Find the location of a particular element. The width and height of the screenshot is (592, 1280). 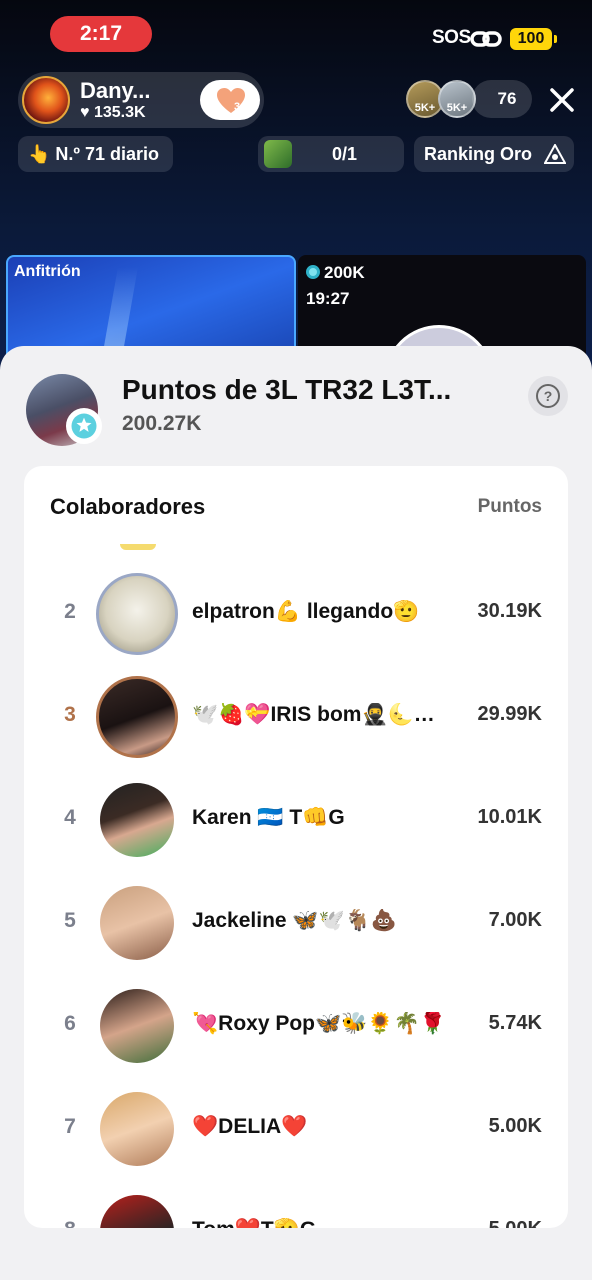

contributor-points: 30.19K is located at coordinates (510, 611).